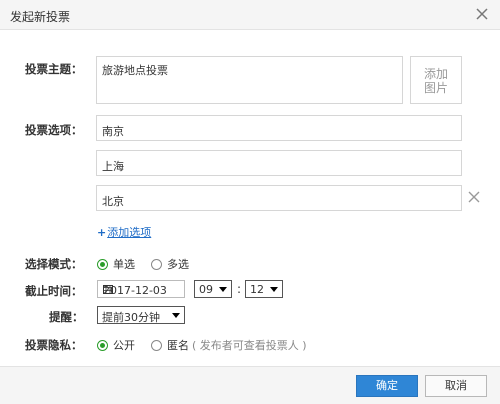 This screenshot has width=500, height=404. I want to click on privacy-anonymous-radio: 匿名 ( 发布者可查看投票人 ), so click(229, 345).